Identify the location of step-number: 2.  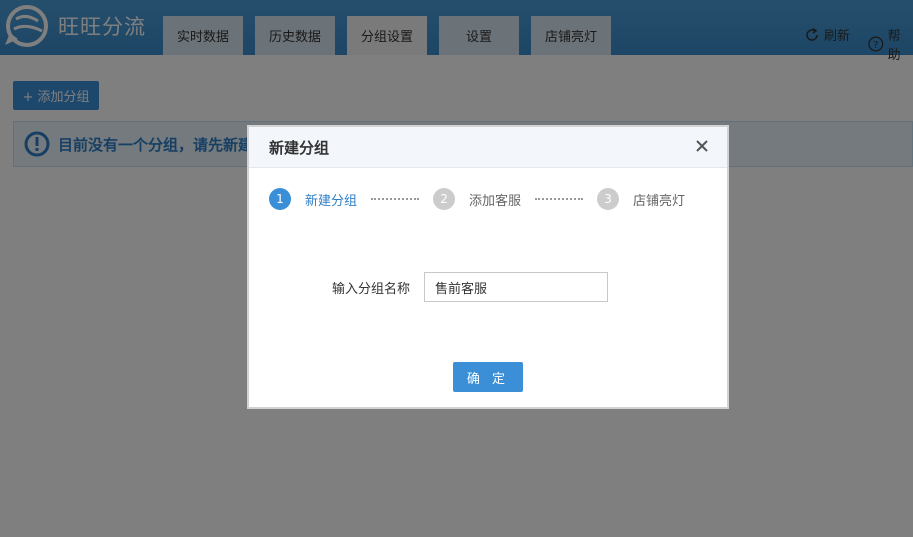
(444, 199).